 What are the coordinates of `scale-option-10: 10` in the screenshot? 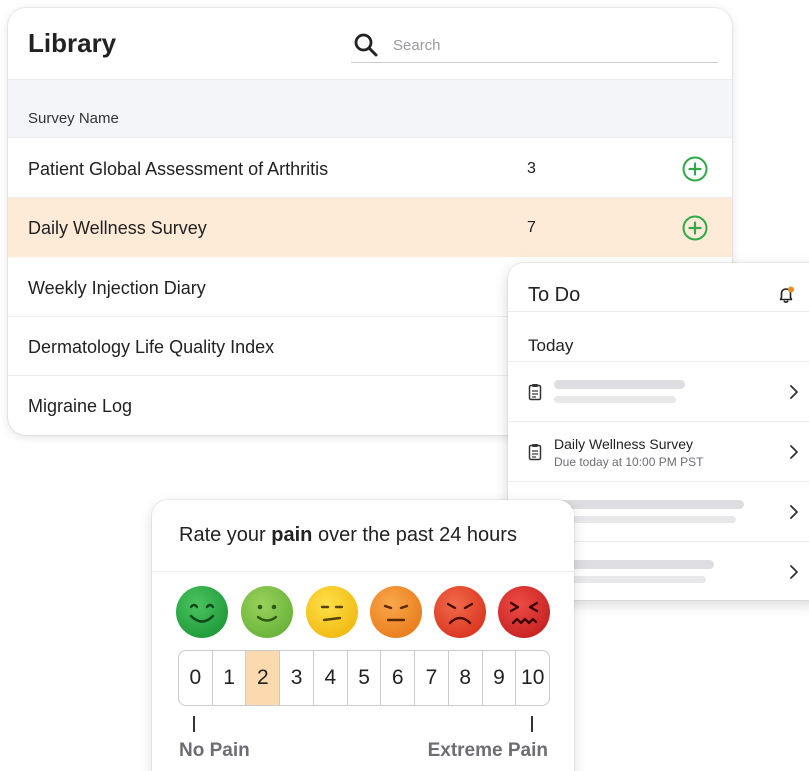 It's located at (532, 678).